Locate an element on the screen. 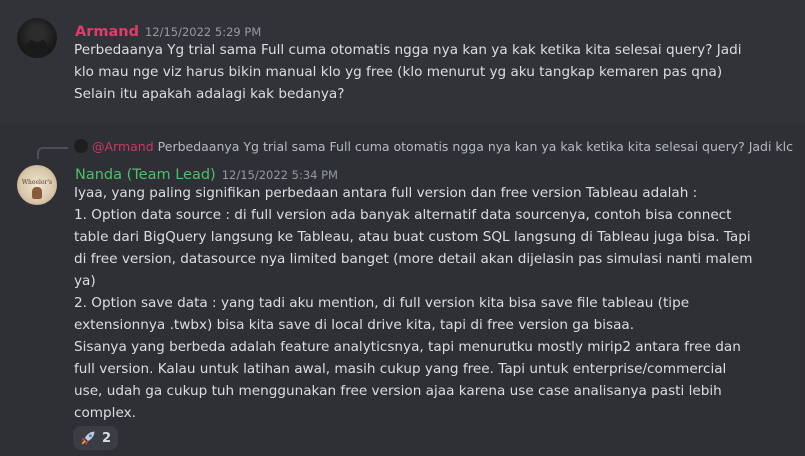 The width and height of the screenshot is (805, 456). reply-mention: @Armand is located at coordinates (123, 146).